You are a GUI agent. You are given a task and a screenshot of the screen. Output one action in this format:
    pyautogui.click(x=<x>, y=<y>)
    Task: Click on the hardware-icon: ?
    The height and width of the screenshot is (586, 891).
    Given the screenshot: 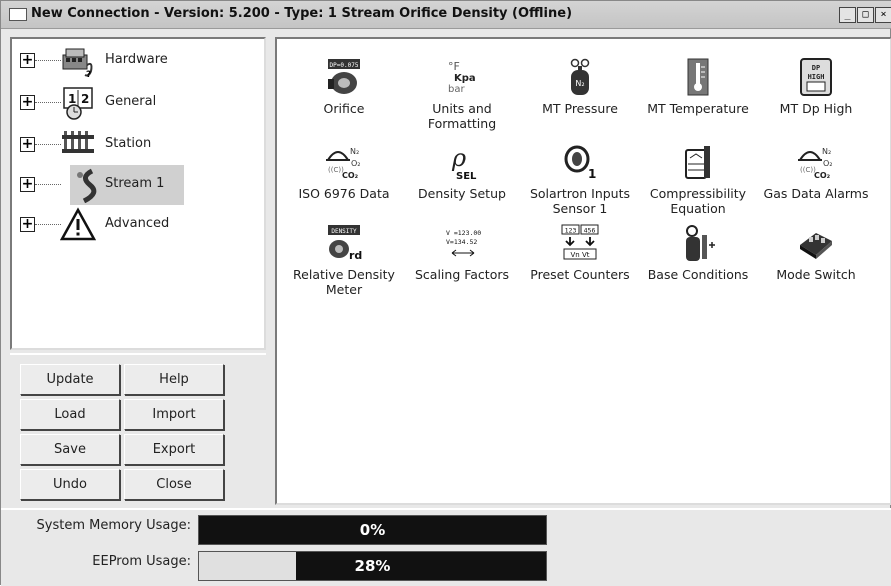 What is the action you would take?
    pyautogui.click(x=77, y=63)
    